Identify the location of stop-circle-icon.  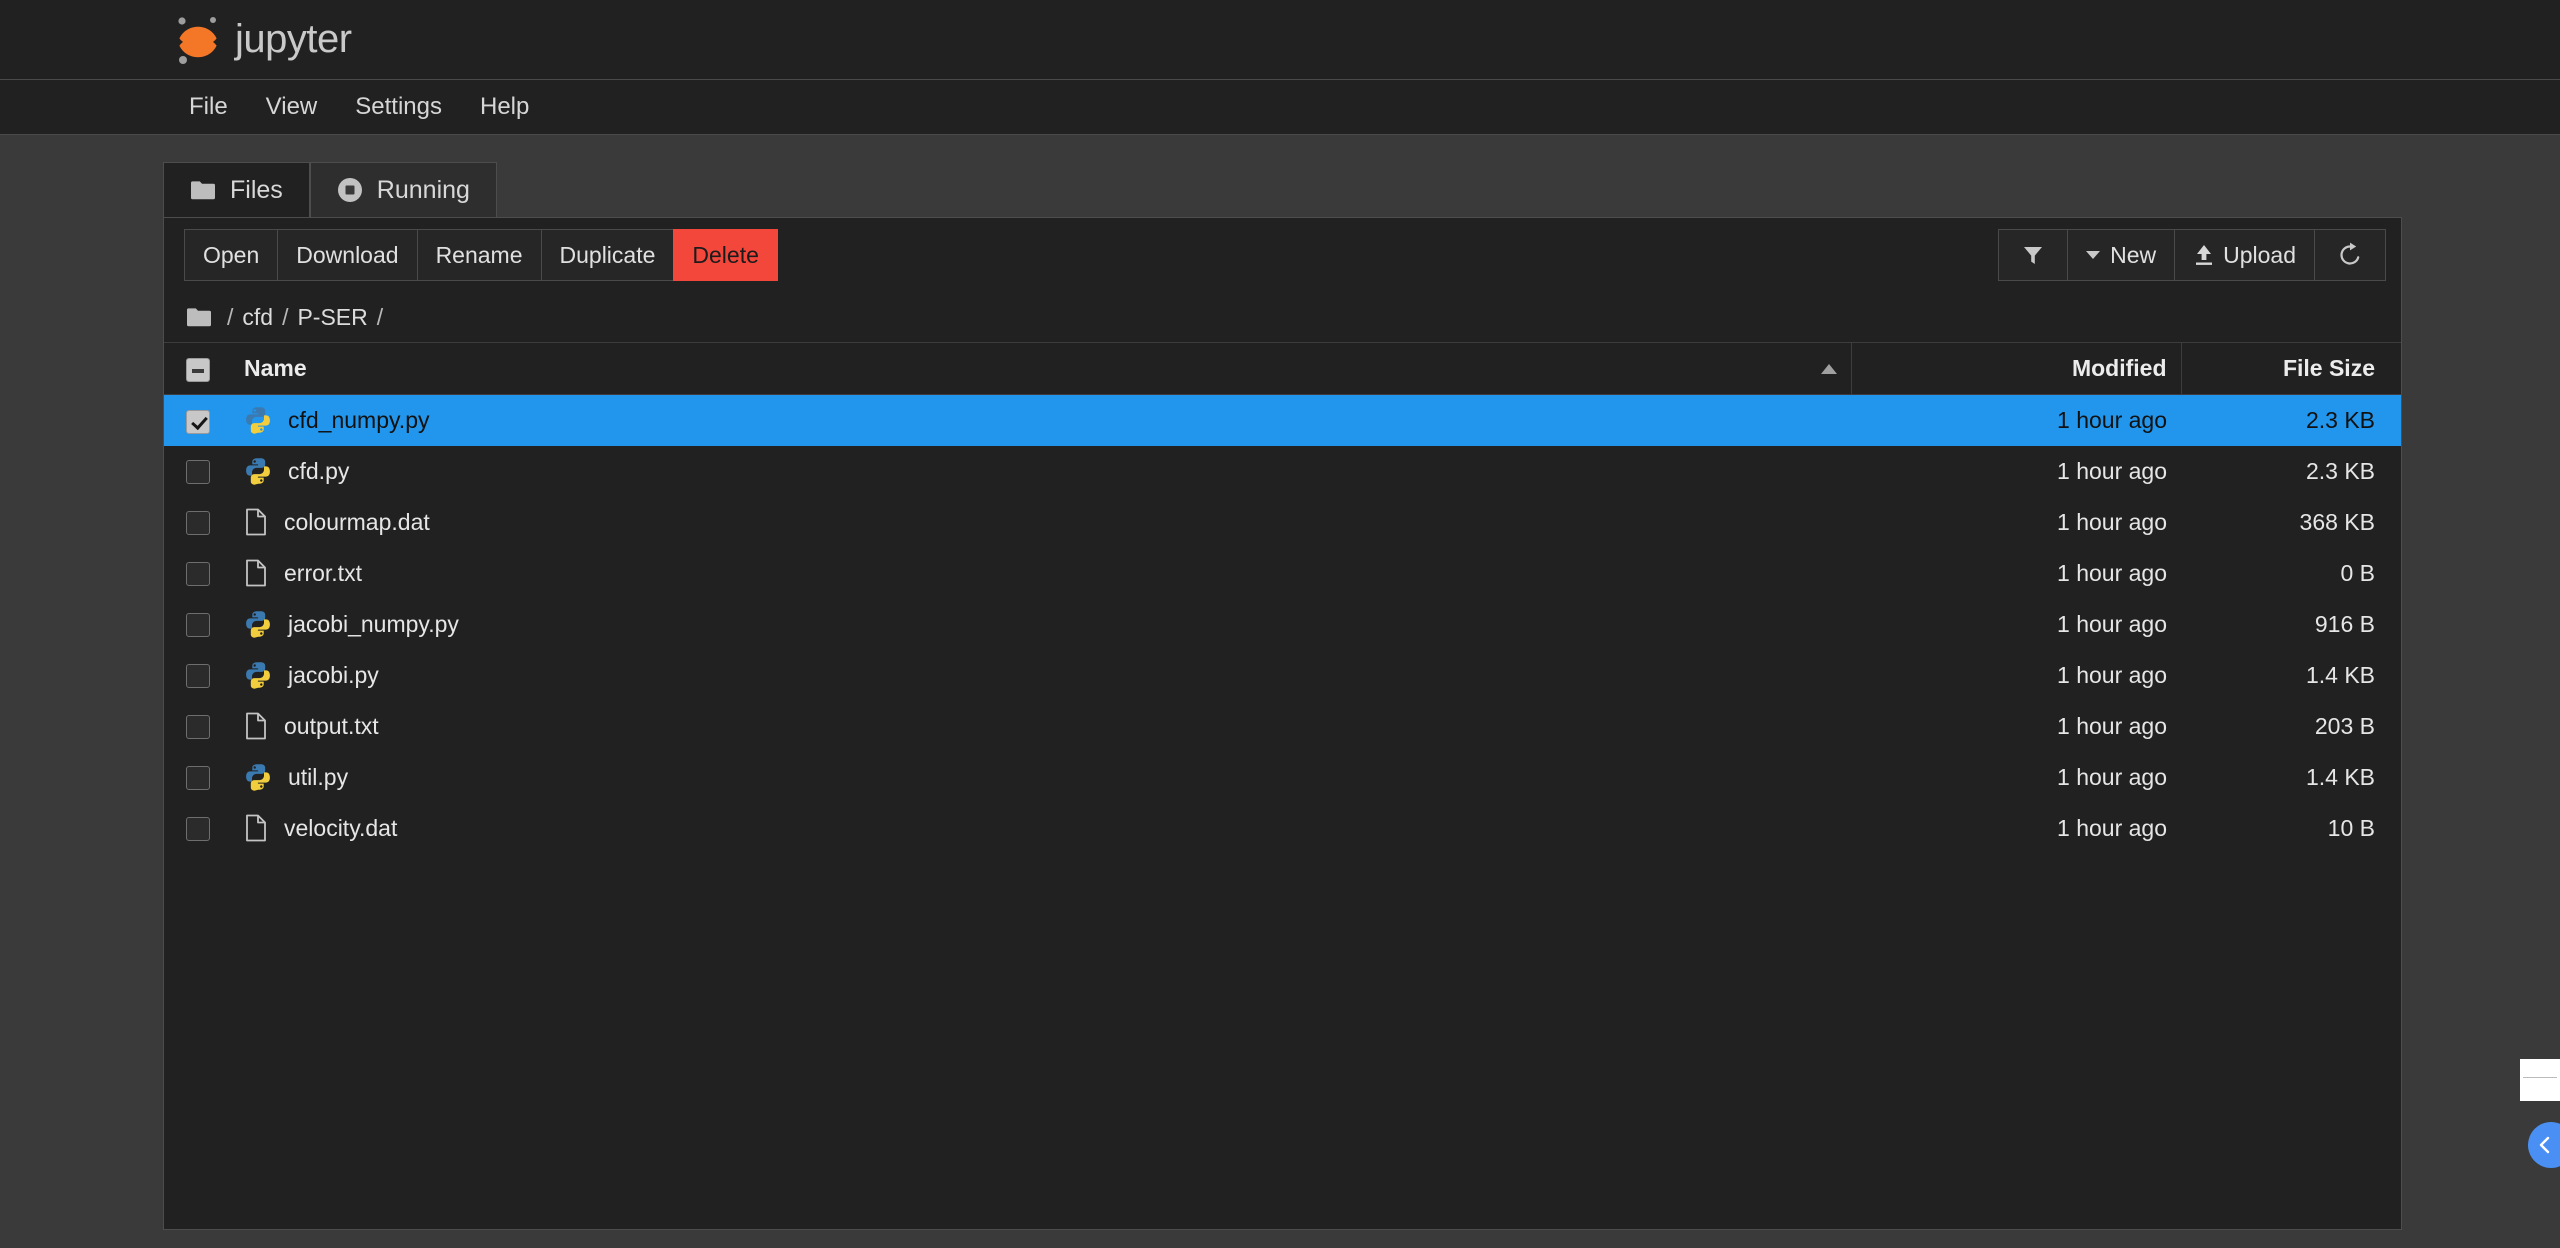
(349, 190).